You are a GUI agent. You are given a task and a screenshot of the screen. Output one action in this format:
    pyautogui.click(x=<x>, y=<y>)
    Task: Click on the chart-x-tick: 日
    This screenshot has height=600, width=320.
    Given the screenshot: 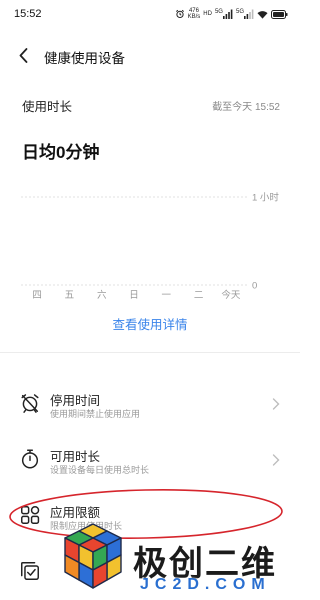 What is the action you would take?
    pyautogui.click(x=134, y=295)
    